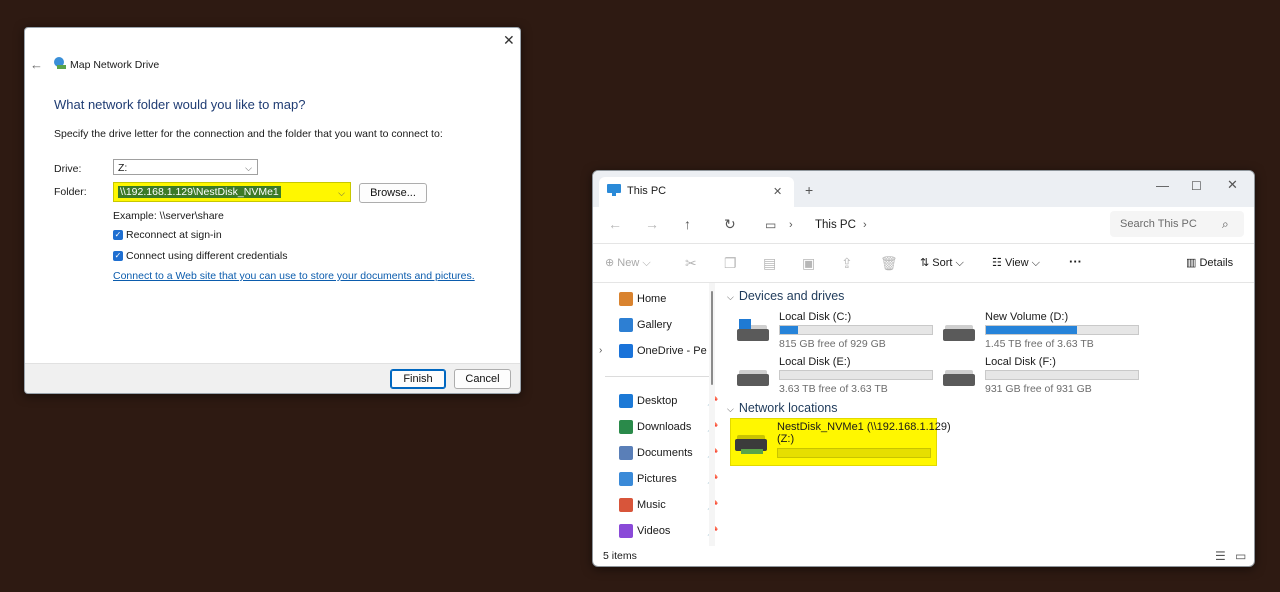 This screenshot has height=592, width=1280. I want to click on close-icon: ✕, so click(509, 40).